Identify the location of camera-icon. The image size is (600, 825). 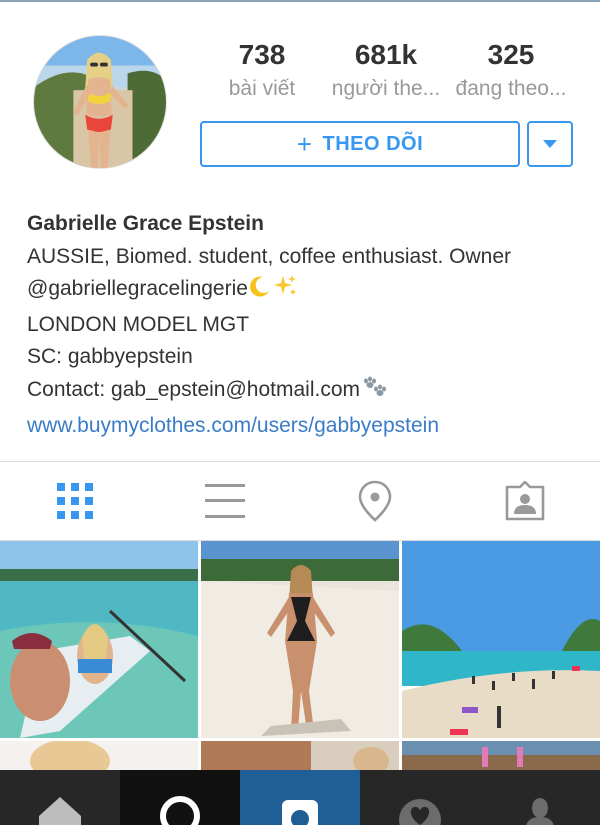
(300, 812).